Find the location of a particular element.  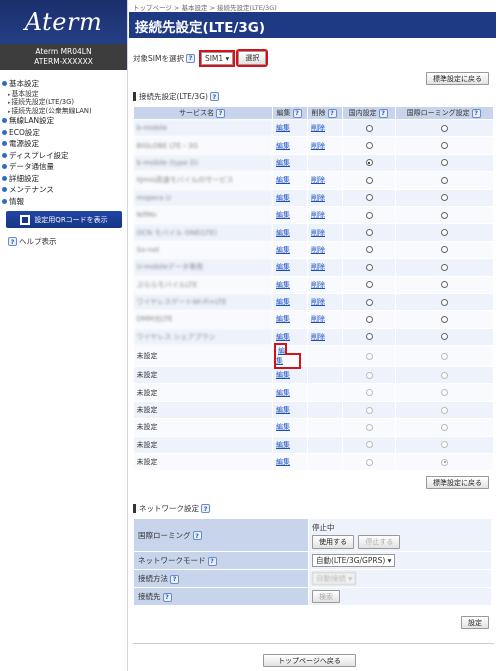

help-toggle: ? ヘルプ表示 is located at coordinates (66, 241).